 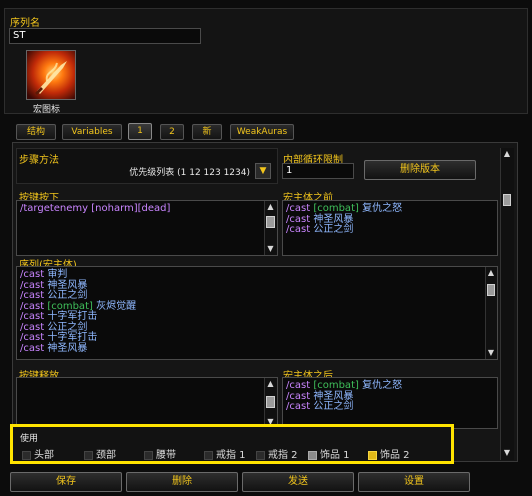 What do you see at coordinates (26, 455) in the screenshot?
I see `checkbox-head` at bounding box center [26, 455].